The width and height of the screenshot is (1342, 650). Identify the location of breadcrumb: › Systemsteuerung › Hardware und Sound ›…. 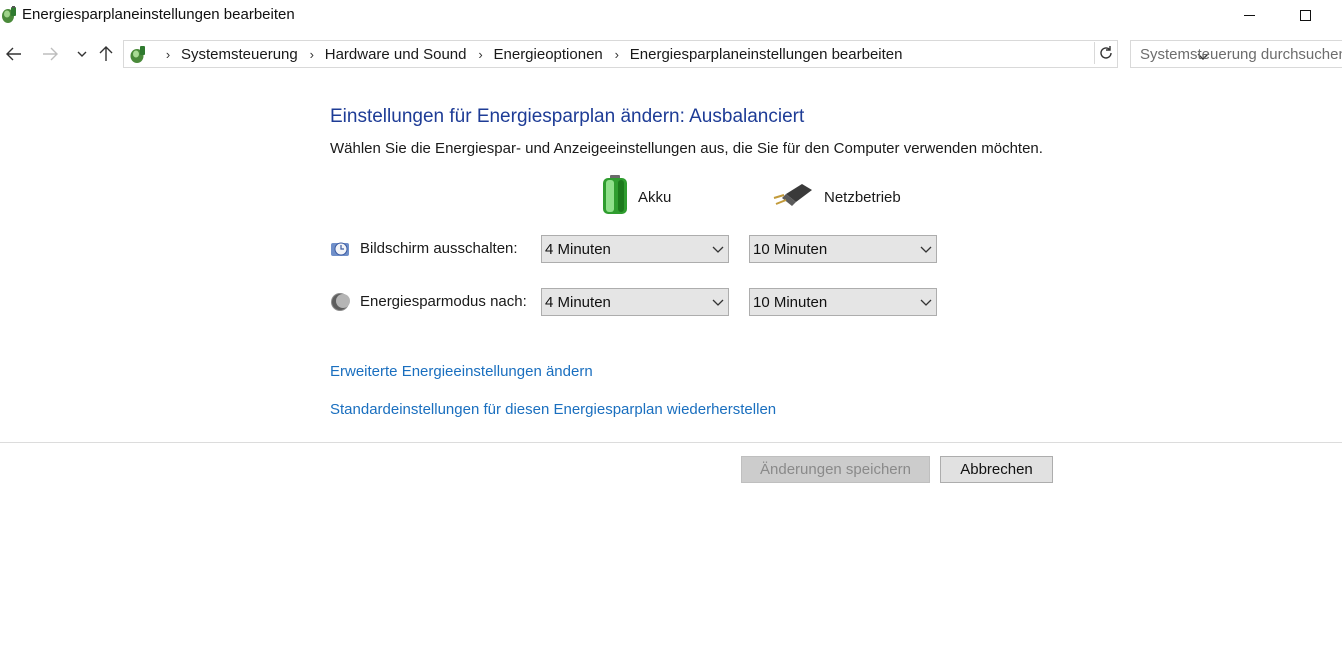
(528, 54).